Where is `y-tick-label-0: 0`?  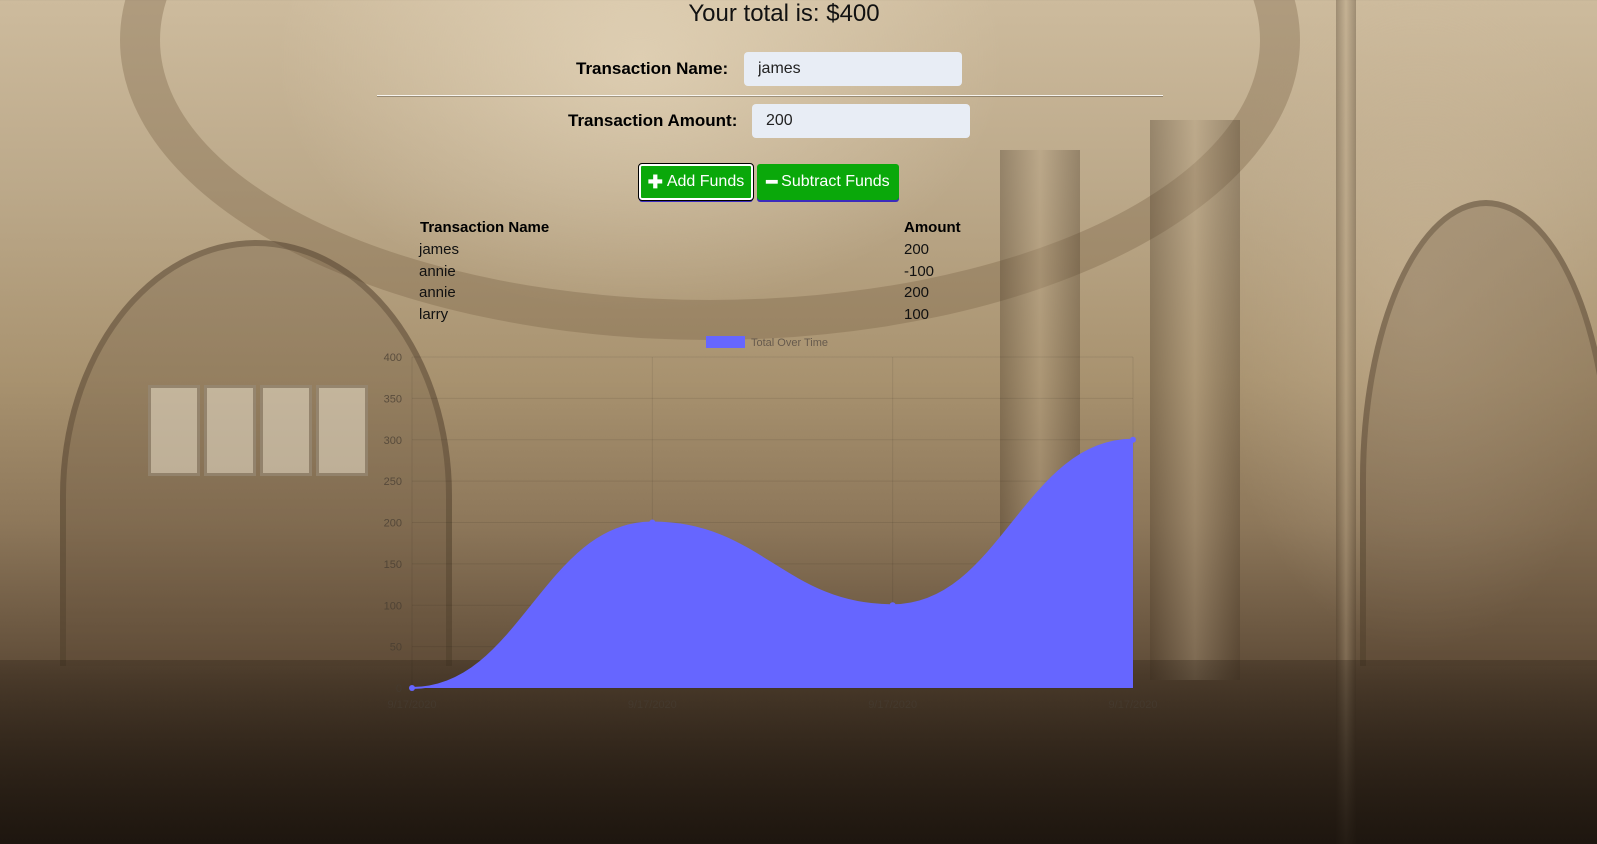
y-tick-label-0: 0 is located at coordinates (399, 689).